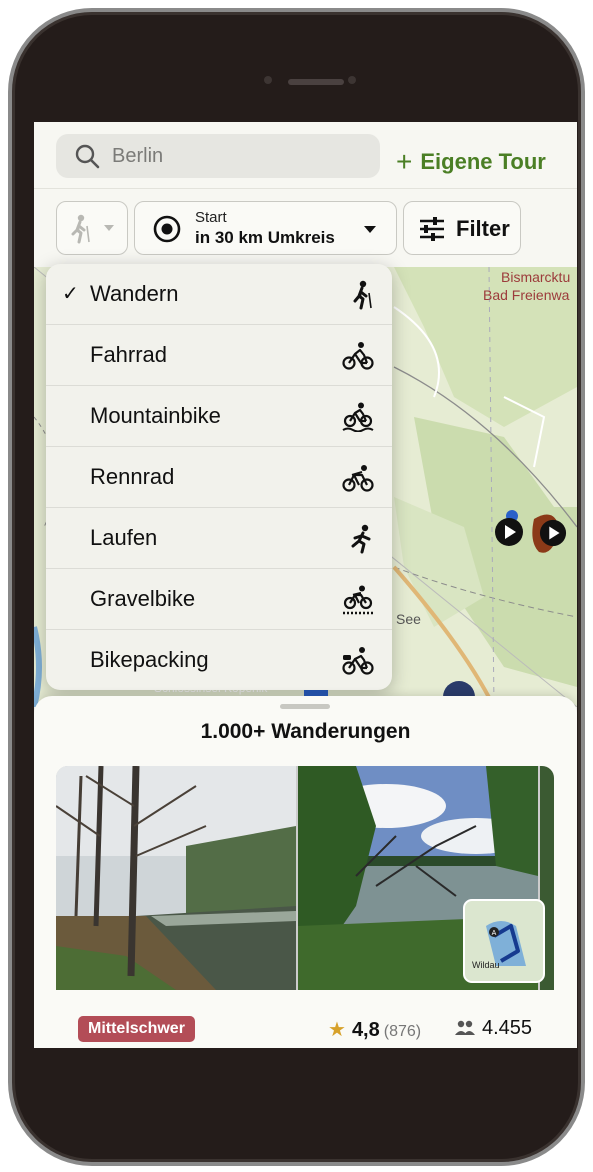  Describe the element at coordinates (219, 538) in the screenshot. I see `menu-item-laufen: Laufen` at that location.